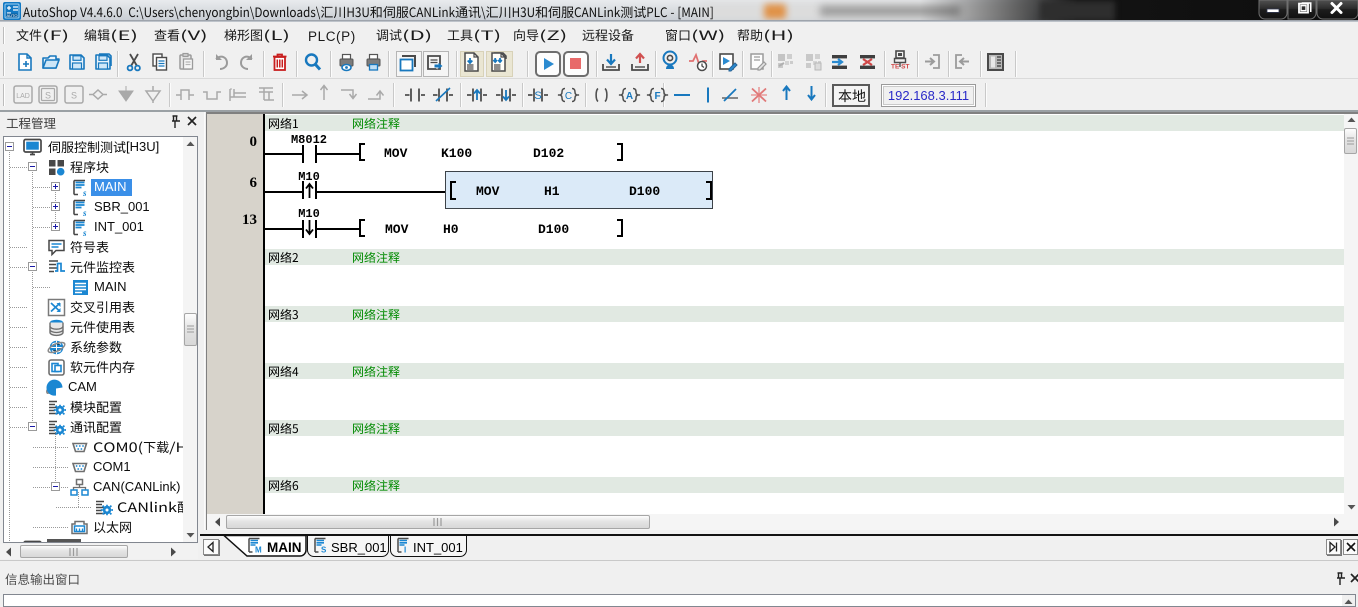  What do you see at coordinates (568, 96) in the screenshot?
I see `svg-text: C` at bounding box center [568, 96].